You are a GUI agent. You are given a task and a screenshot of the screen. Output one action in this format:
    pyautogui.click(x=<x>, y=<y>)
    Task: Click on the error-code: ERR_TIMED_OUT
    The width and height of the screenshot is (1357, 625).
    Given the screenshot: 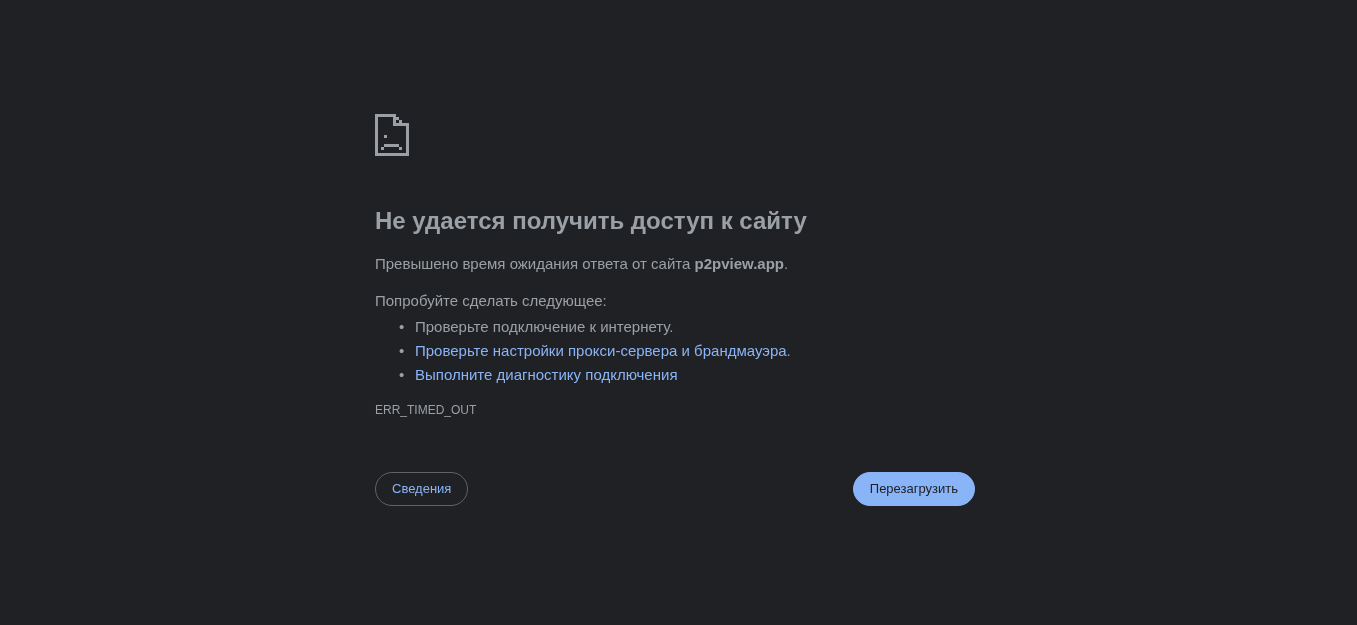 What is the action you would take?
    pyautogui.click(x=426, y=409)
    